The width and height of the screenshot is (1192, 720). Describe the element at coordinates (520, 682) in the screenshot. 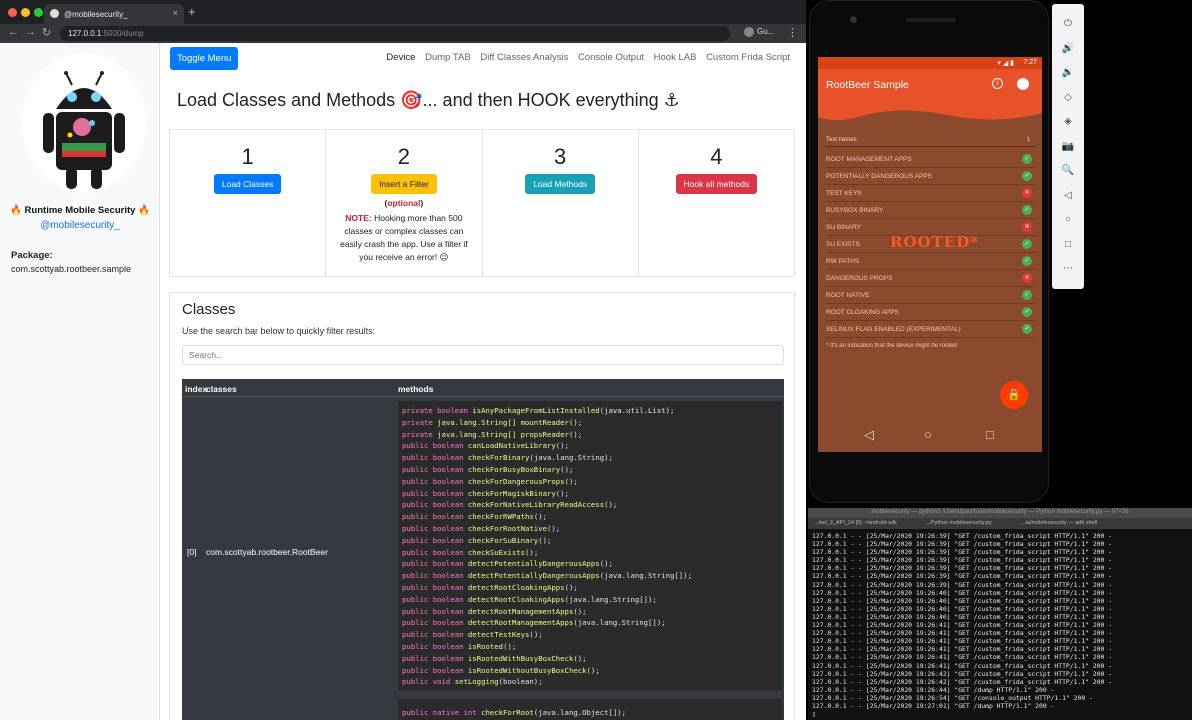

I see `code-args: (boolean);` at that location.